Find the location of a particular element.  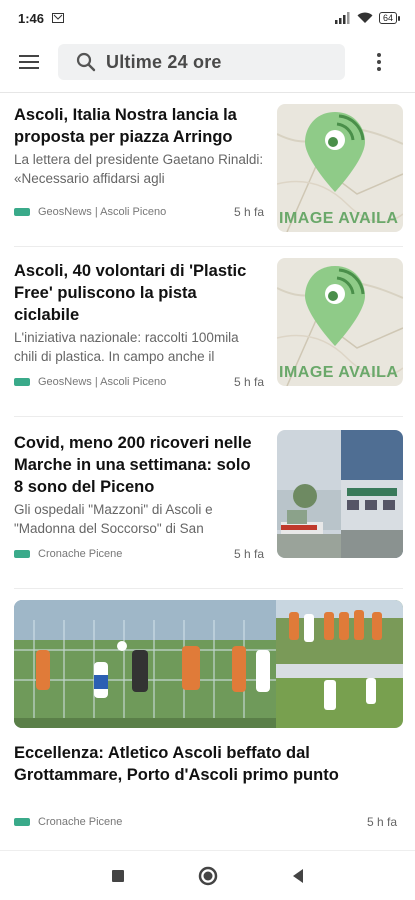

back-button is located at coordinates (298, 876).